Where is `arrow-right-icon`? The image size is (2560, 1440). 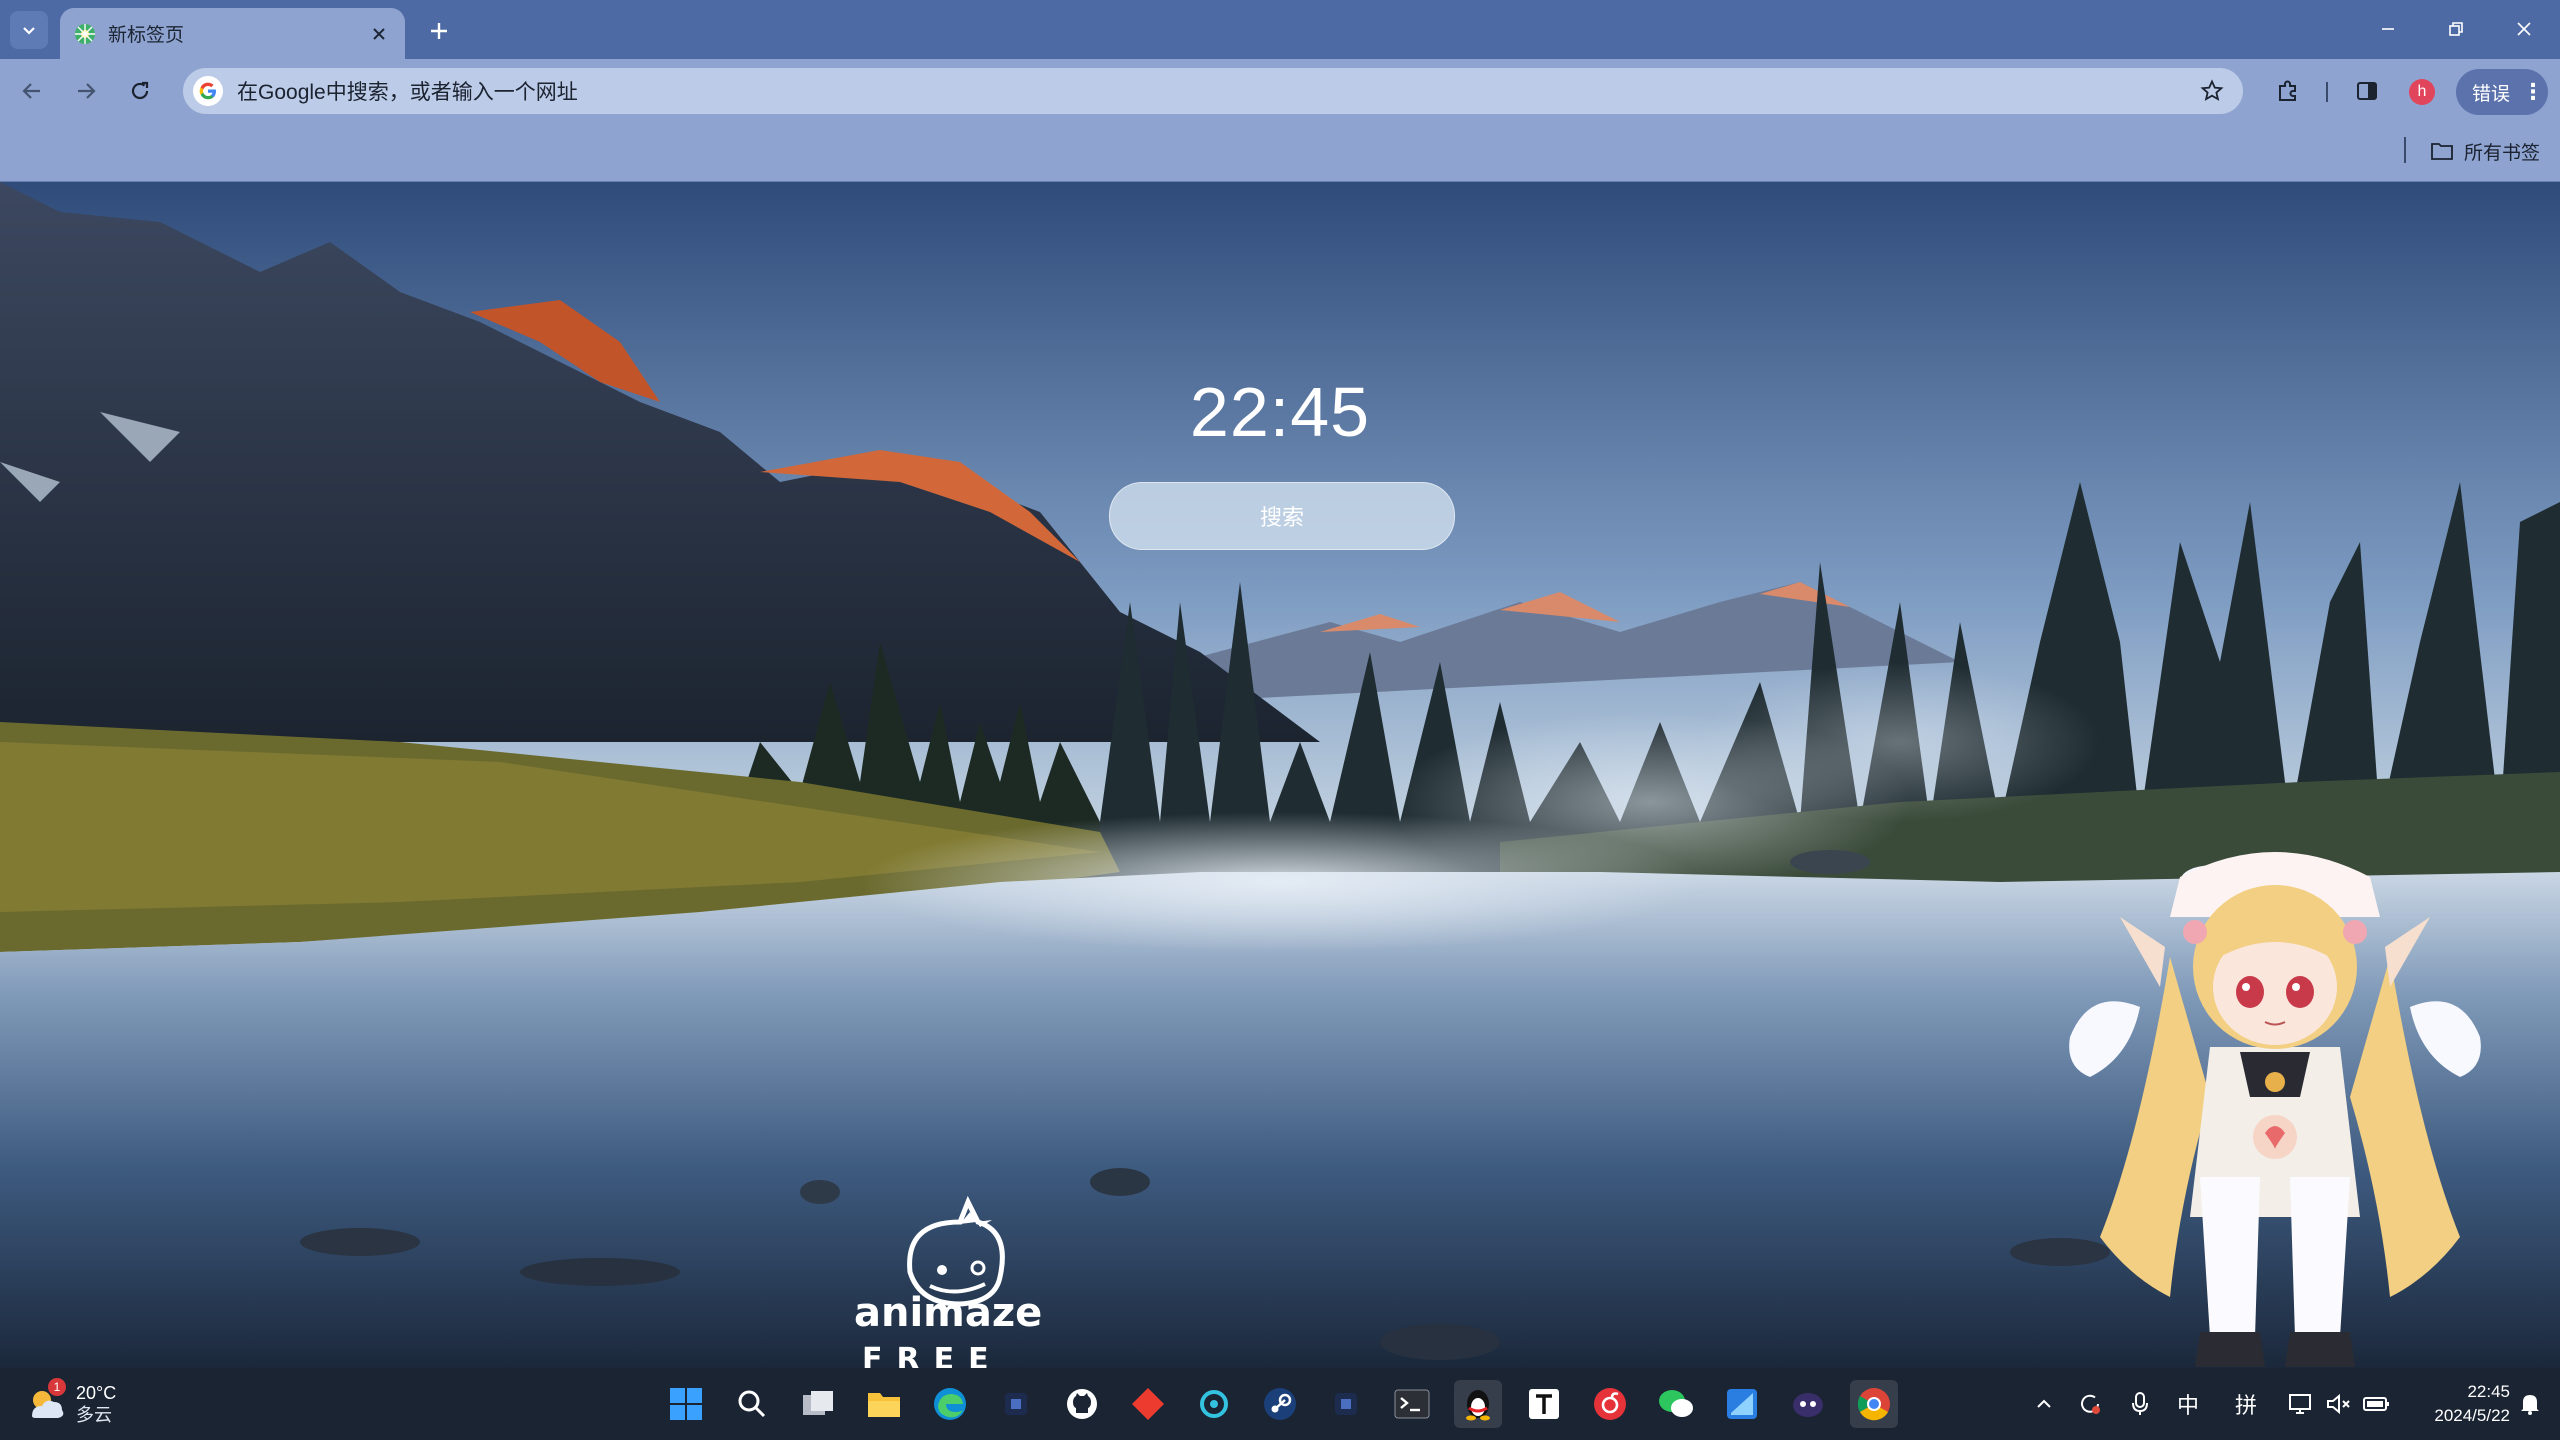 arrow-right-icon is located at coordinates (87, 91).